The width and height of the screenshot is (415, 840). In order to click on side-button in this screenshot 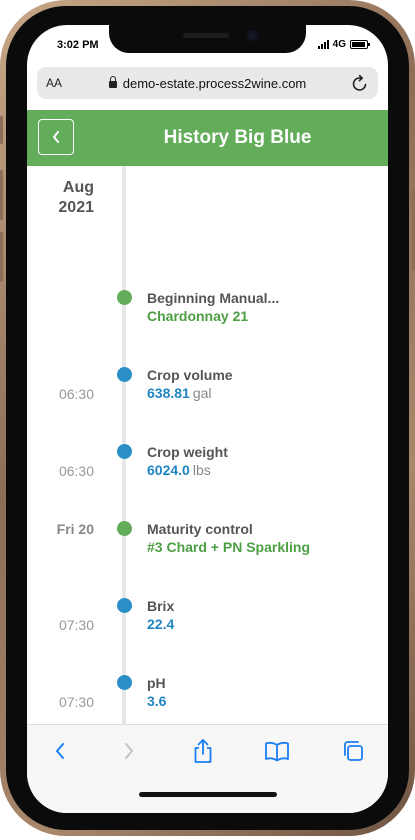, I will do `click(1, 130)`.